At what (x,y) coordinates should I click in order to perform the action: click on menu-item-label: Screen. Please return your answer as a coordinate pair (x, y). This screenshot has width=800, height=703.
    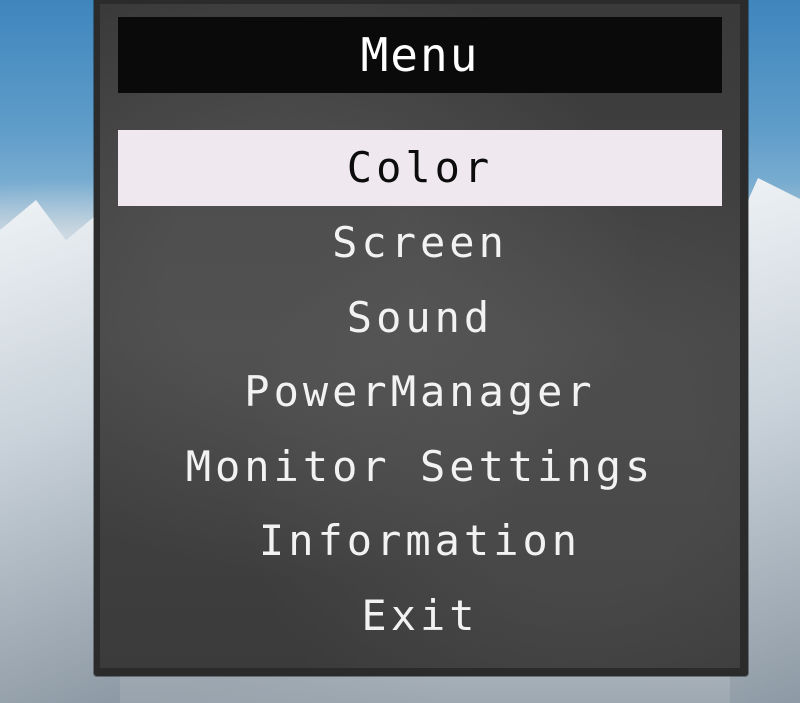
    Looking at the image, I should click on (420, 243).